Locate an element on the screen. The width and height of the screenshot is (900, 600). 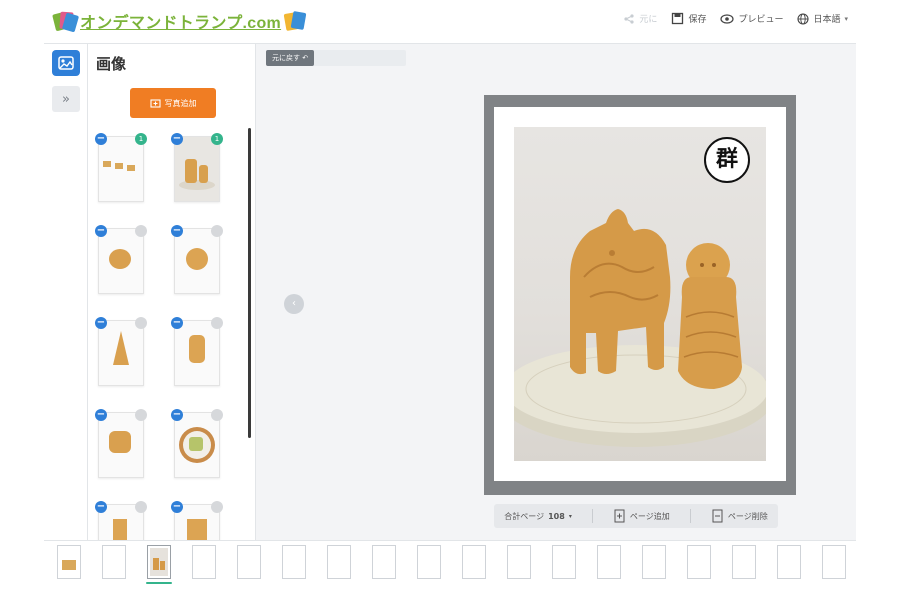
delete-page-button: ページ削除 is located at coordinates (740, 516).